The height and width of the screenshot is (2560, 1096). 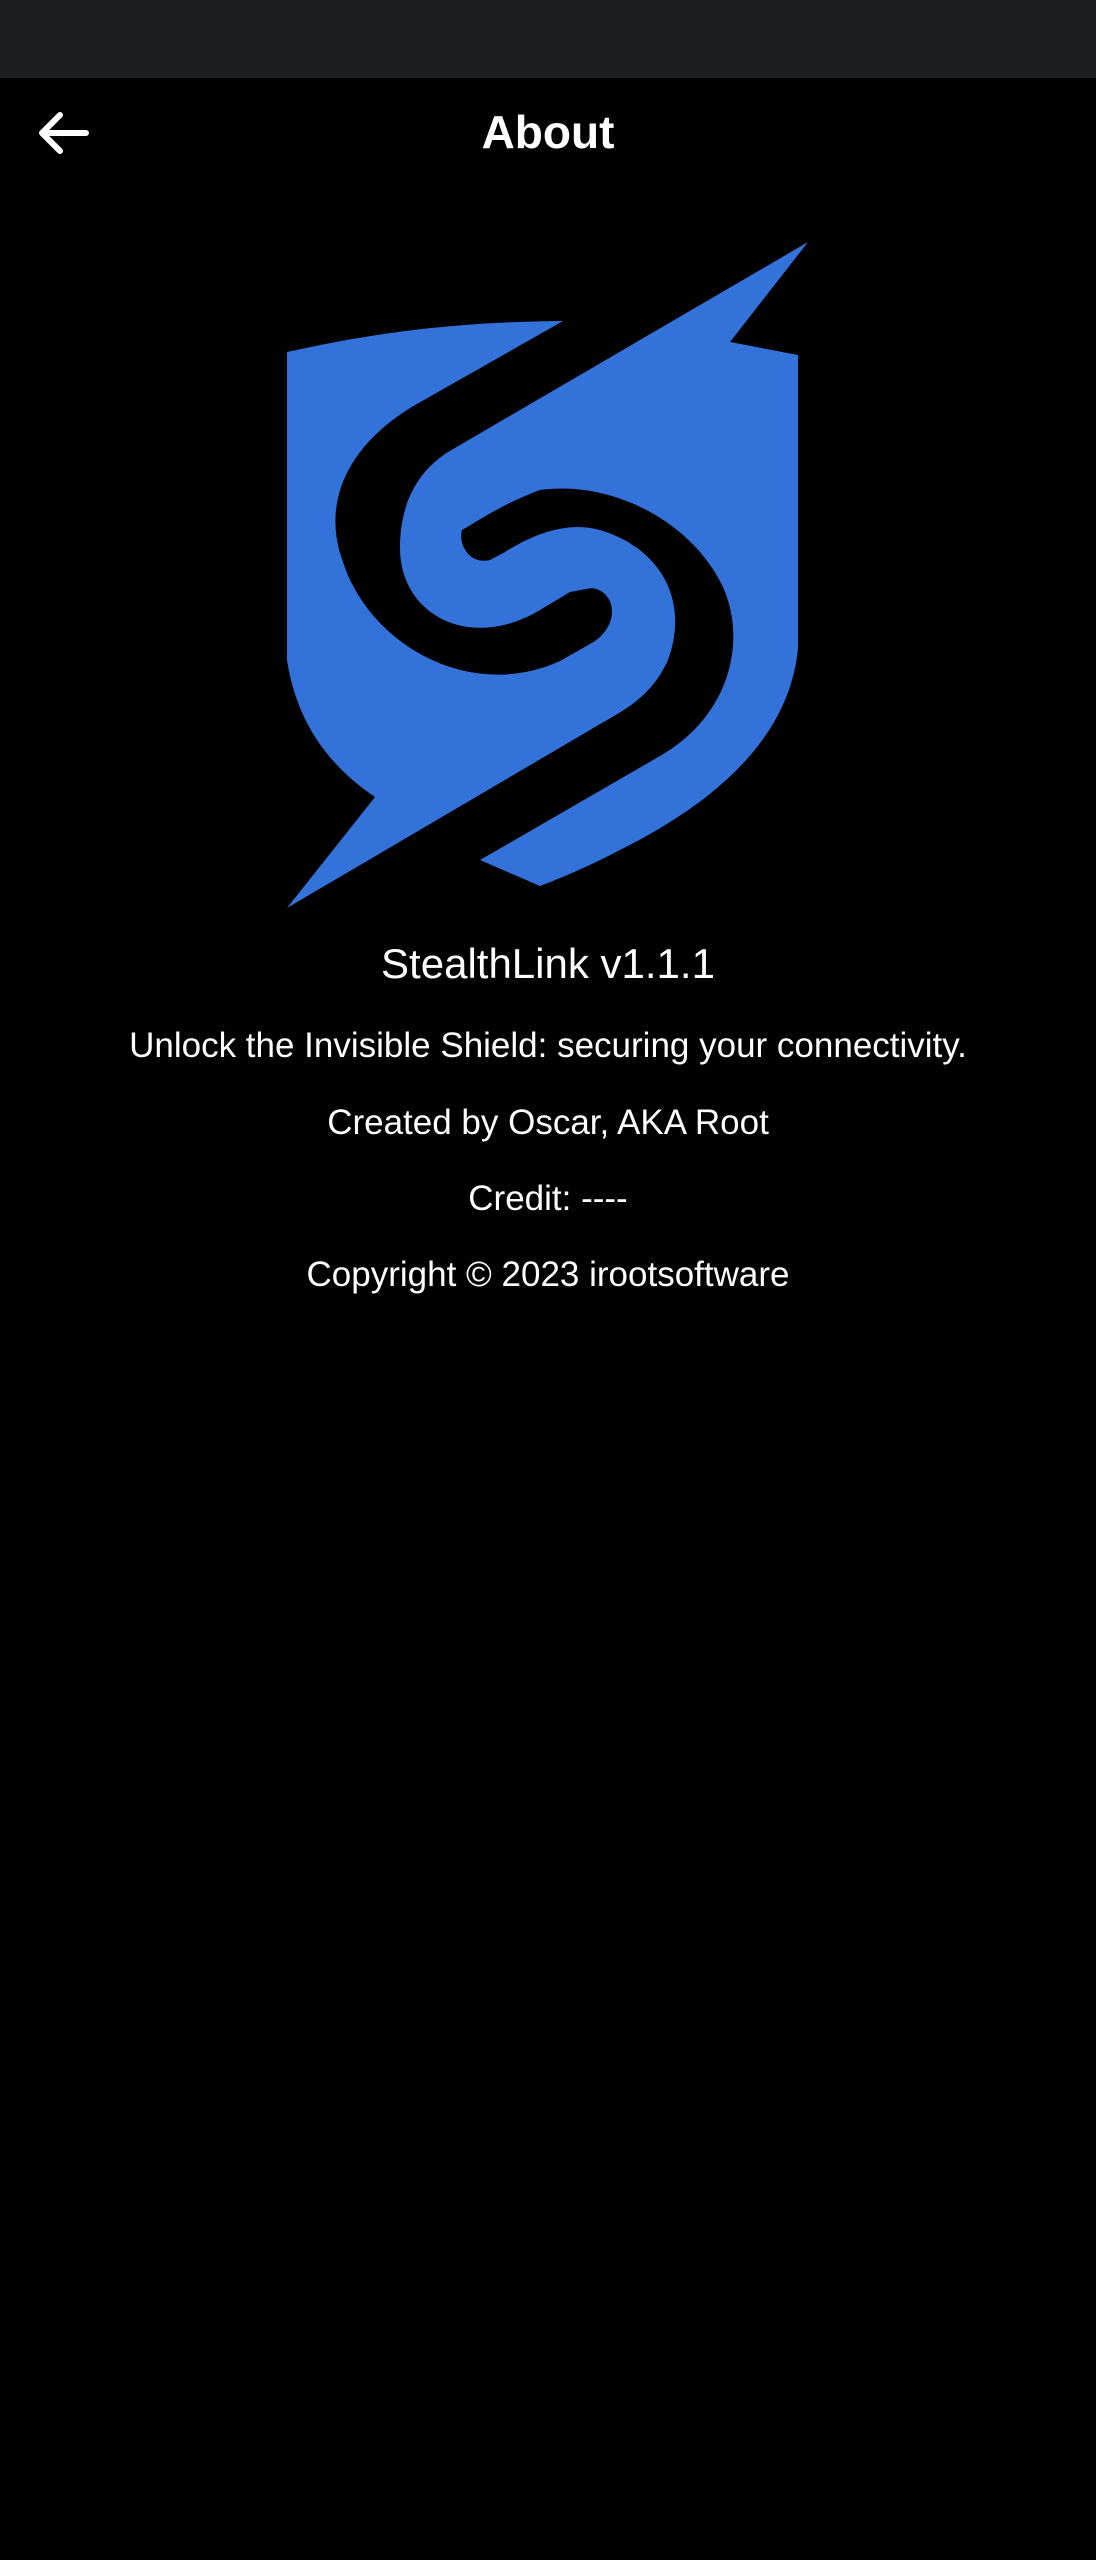 I want to click on page-title: About, so click(x=548, y=132).